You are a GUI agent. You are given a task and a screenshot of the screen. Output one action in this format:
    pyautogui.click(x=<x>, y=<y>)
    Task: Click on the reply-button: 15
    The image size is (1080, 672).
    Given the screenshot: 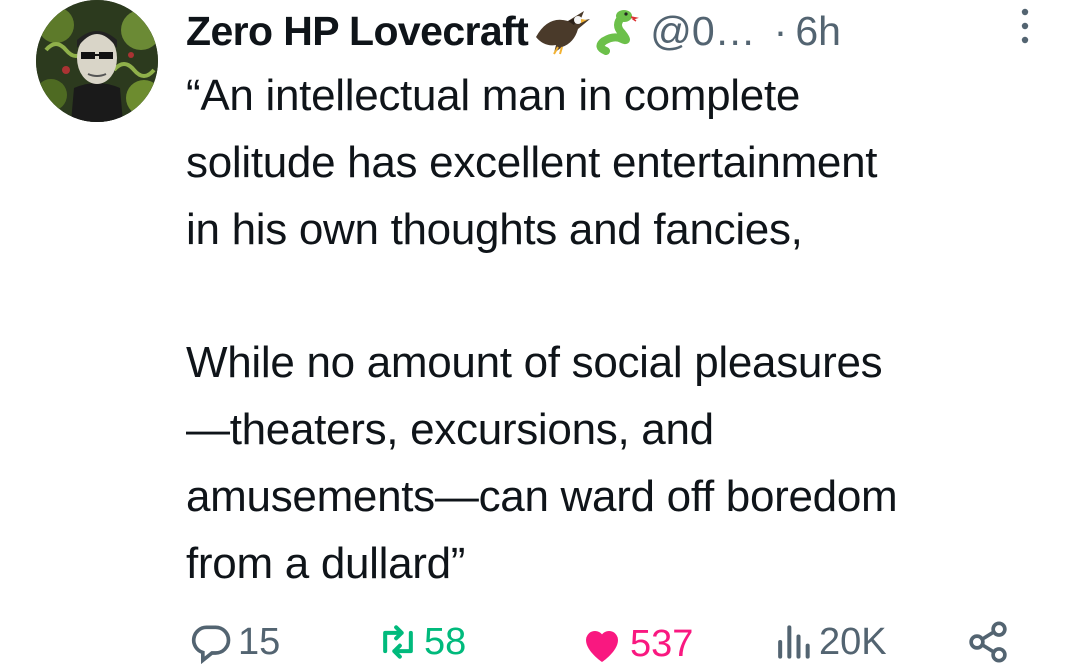 What is the action you would take?
    pyautogui.click(x=235, y=642)
    